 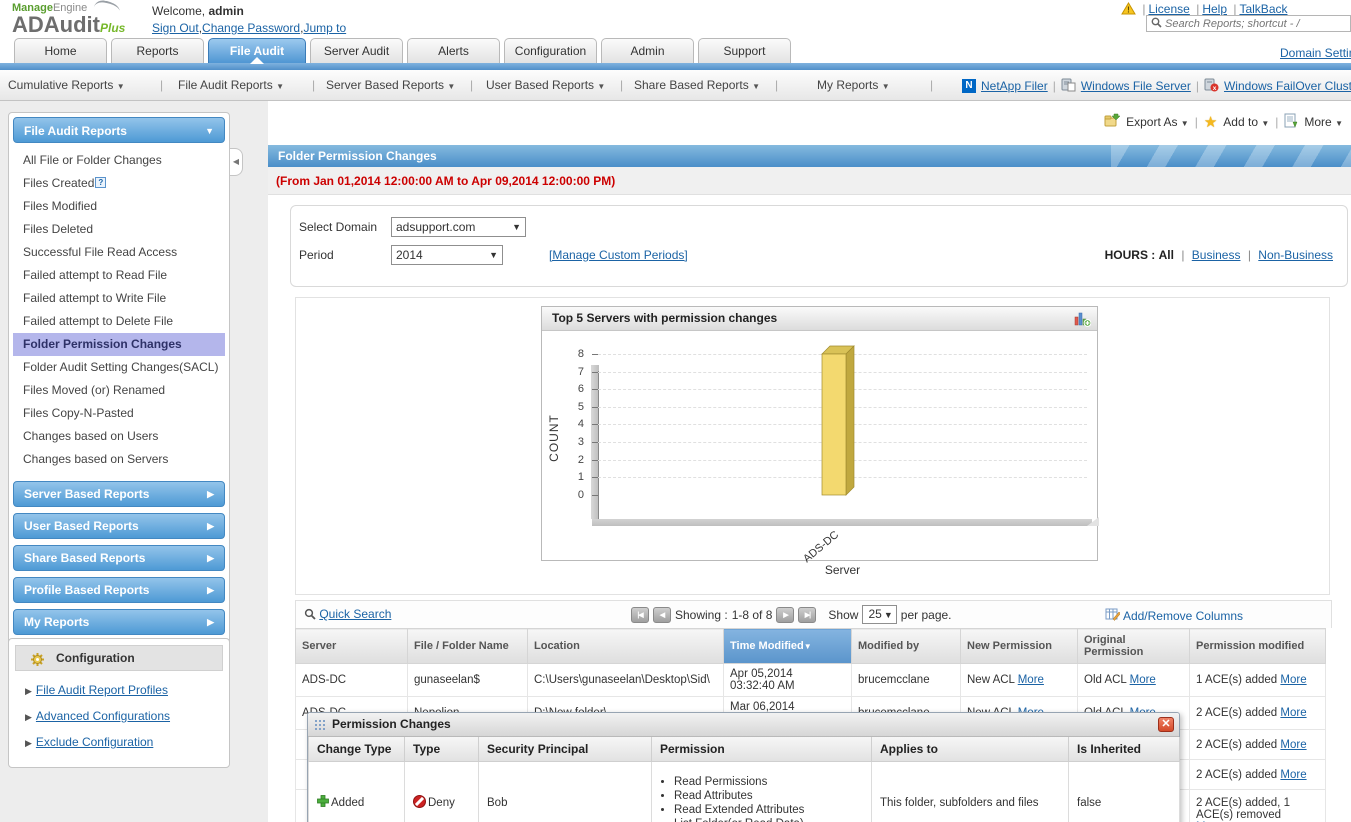 I want to click on col-time-modified: Time Modified▼, so click(x=787, y=646).